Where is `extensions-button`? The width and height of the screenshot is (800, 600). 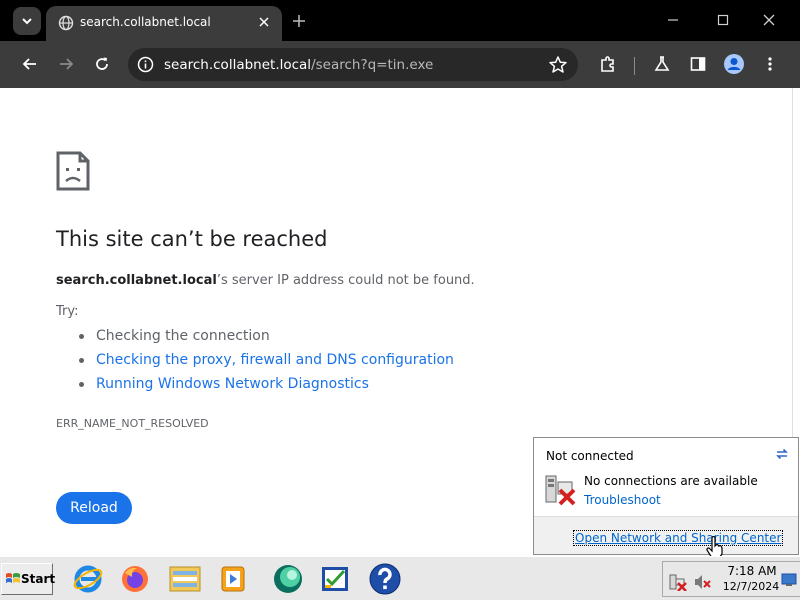
extensions-button is located at coordinates (608, 64).